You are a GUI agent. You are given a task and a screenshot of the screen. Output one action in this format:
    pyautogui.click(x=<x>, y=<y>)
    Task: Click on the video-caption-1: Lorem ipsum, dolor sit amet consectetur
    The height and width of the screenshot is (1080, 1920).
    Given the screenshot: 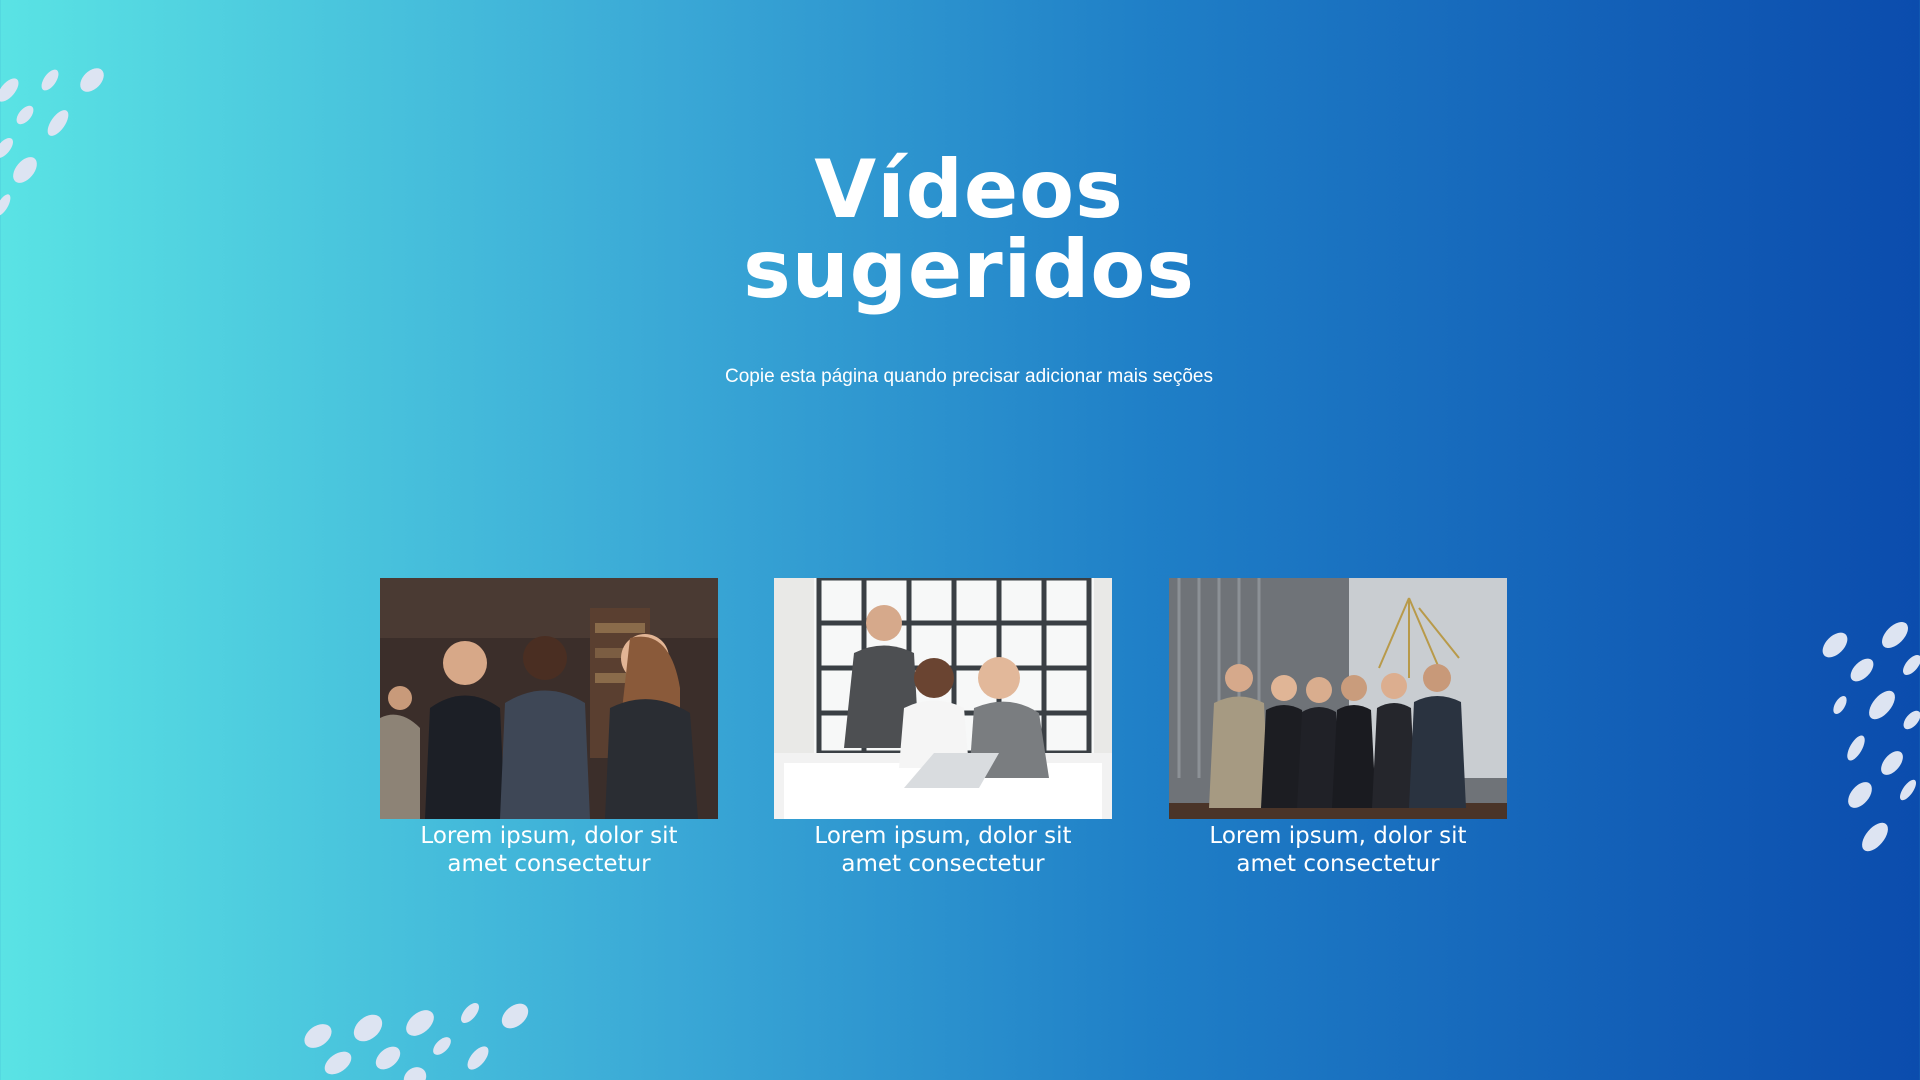 What is the action you would take?
    pyautogui.click(x=549, y=850)
    